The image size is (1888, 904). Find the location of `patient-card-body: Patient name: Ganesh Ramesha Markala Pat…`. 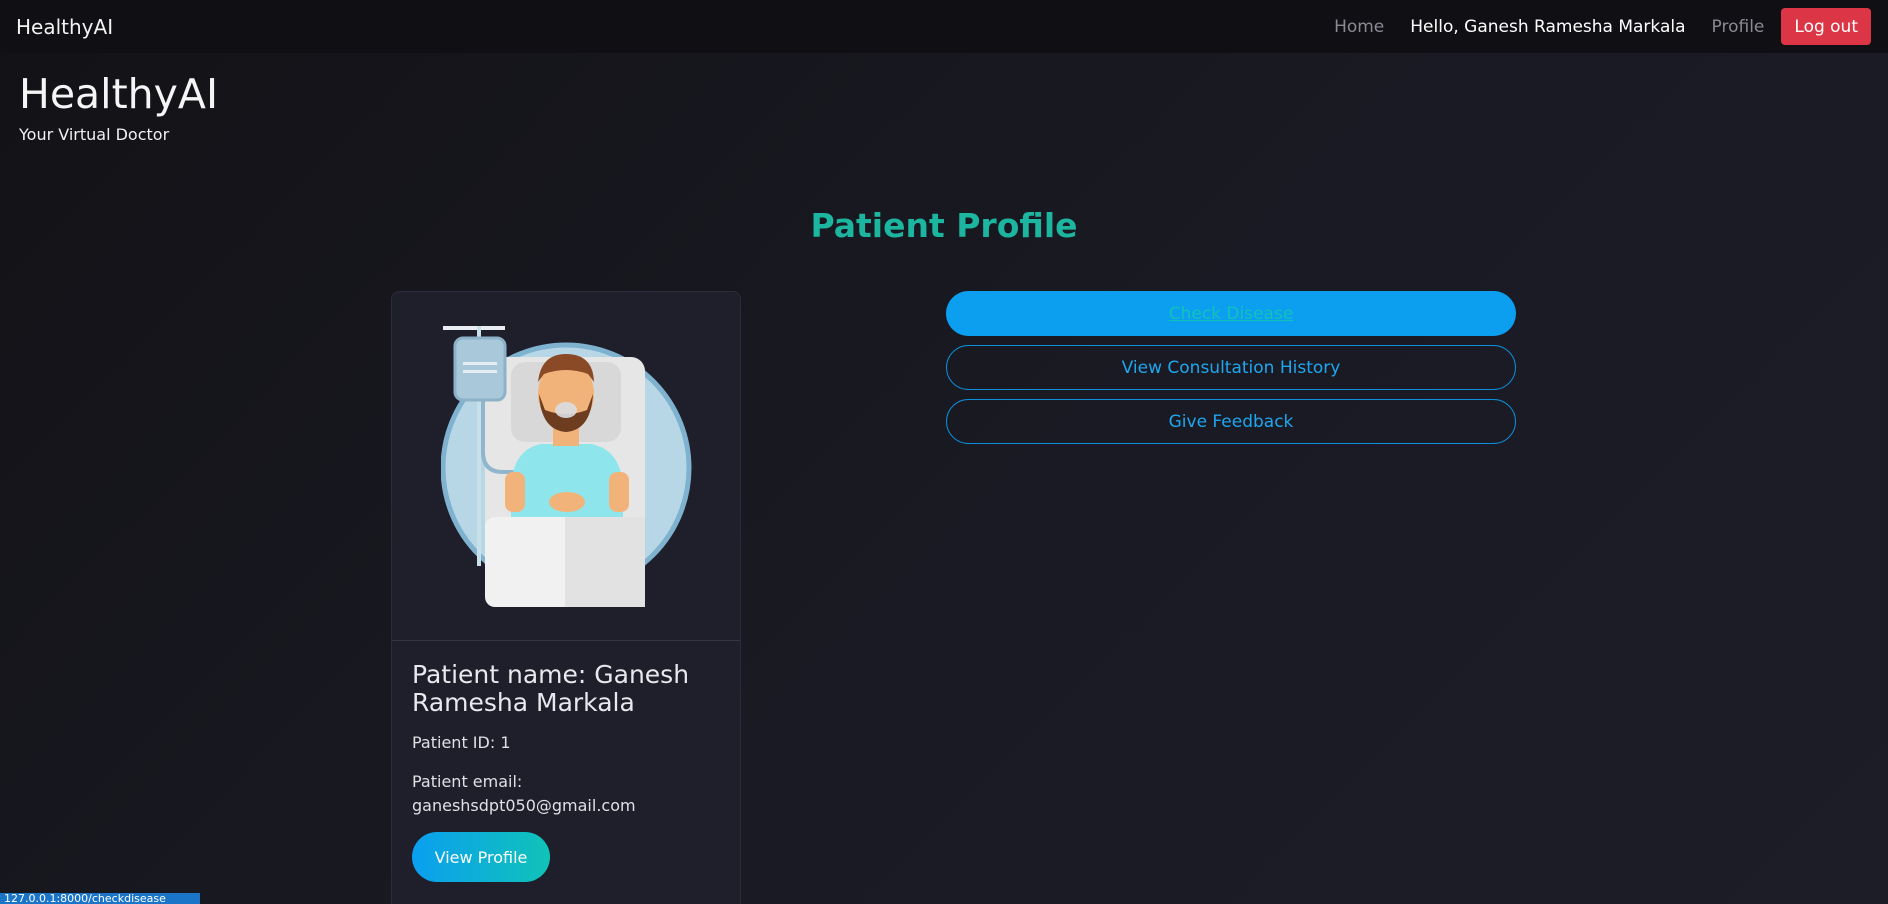

patient-card-body: Patient name: Ganesh Ramesha Markala Pat… is located at coordinates (566, 771).